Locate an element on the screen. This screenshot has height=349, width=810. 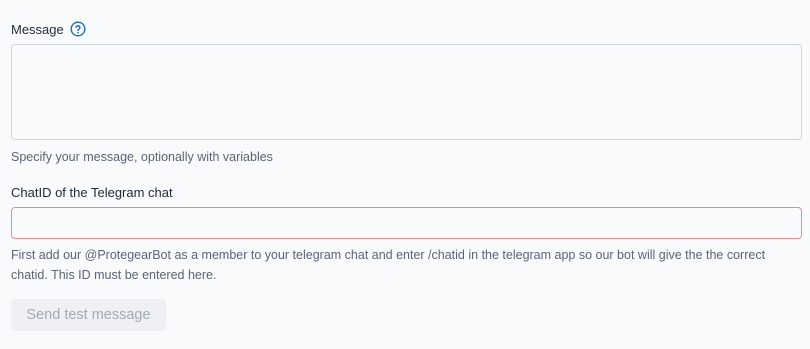
chatid-label: ChatID of the Telegram chat is located at coordinates (92, 192).